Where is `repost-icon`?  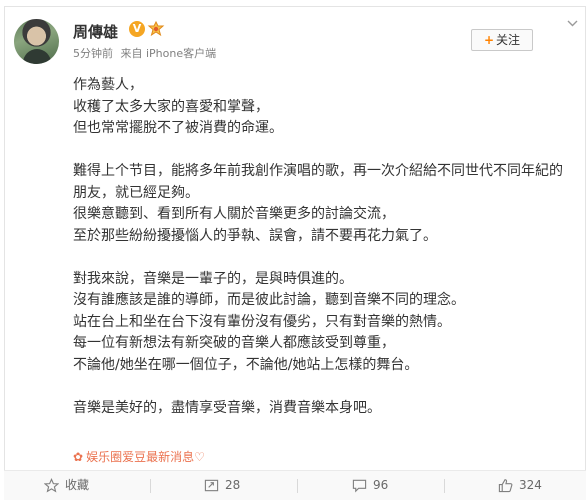 repost-icon is located at coordinates (211, 485).